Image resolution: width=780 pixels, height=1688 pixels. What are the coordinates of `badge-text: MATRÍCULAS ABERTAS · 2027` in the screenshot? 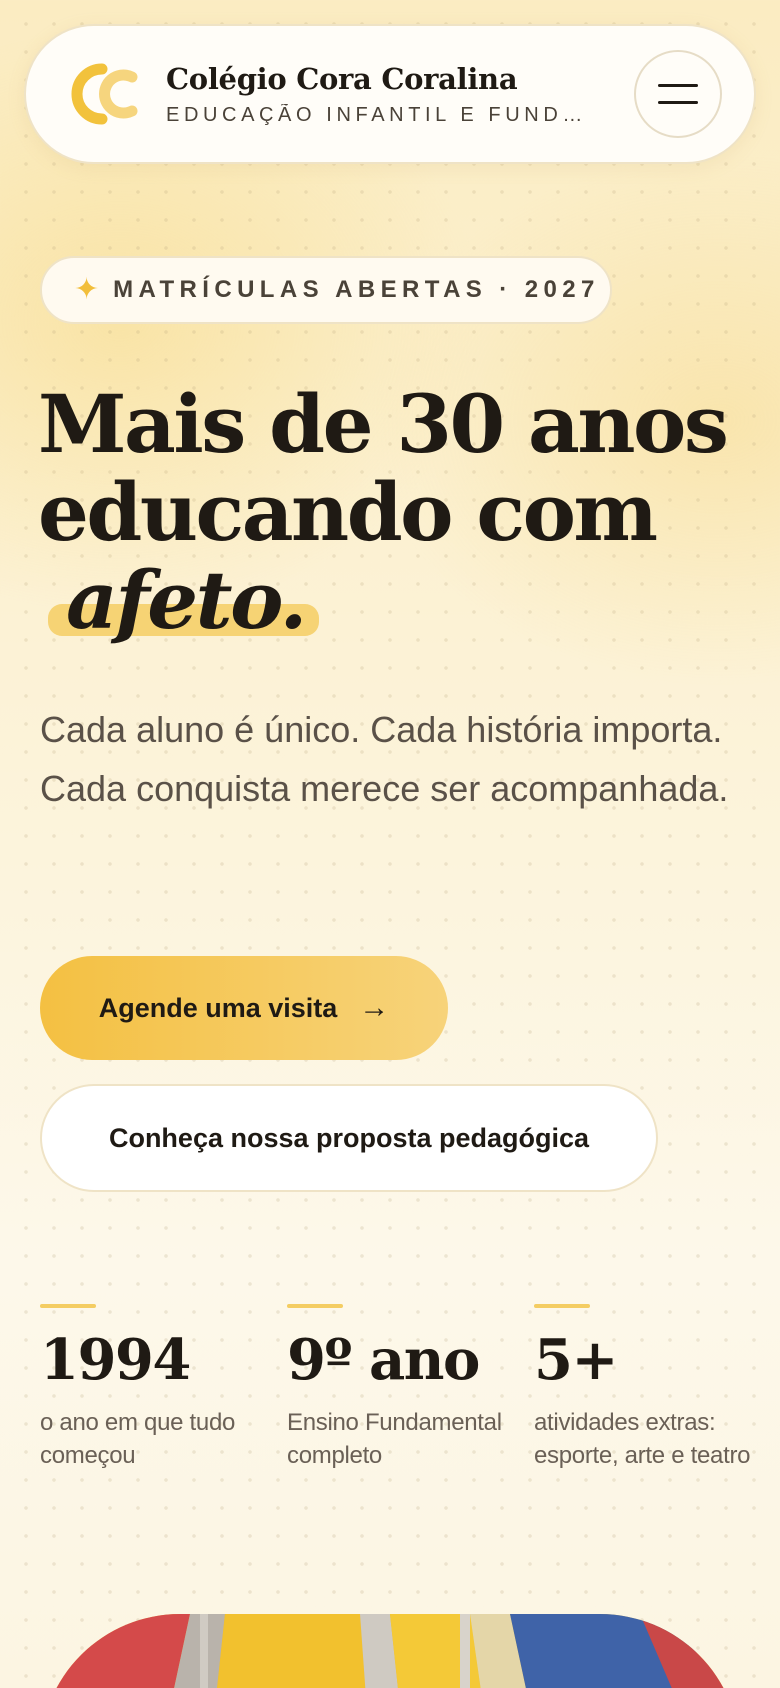 It's located at (356, 289).